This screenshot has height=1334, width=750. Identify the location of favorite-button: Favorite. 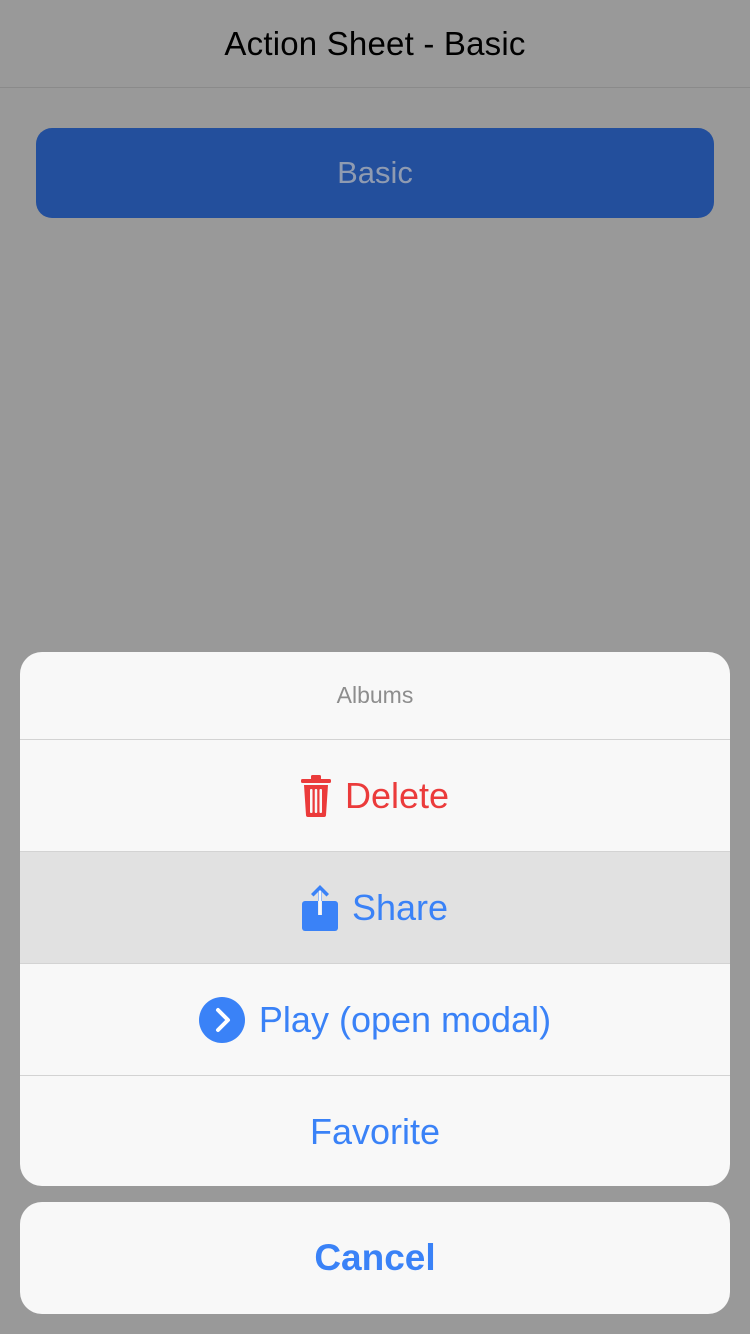
(375, 1131).